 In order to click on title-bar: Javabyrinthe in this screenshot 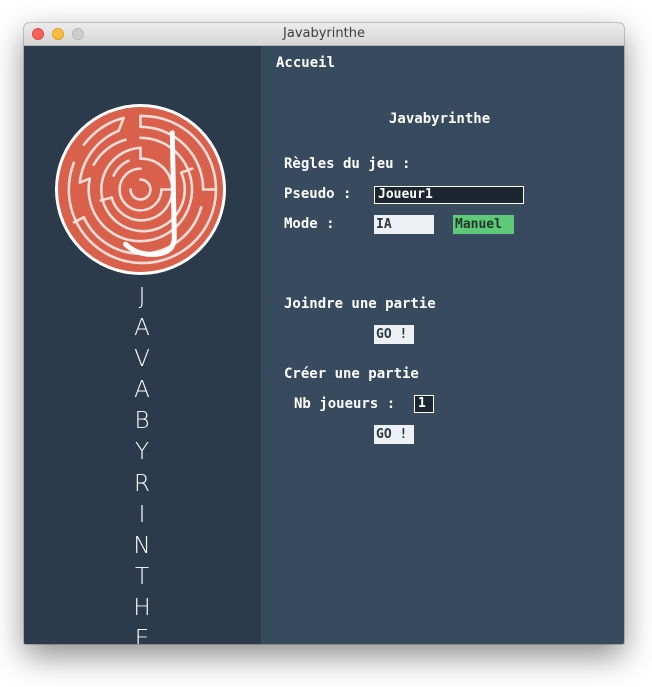, I will do `click(324, 34)`.